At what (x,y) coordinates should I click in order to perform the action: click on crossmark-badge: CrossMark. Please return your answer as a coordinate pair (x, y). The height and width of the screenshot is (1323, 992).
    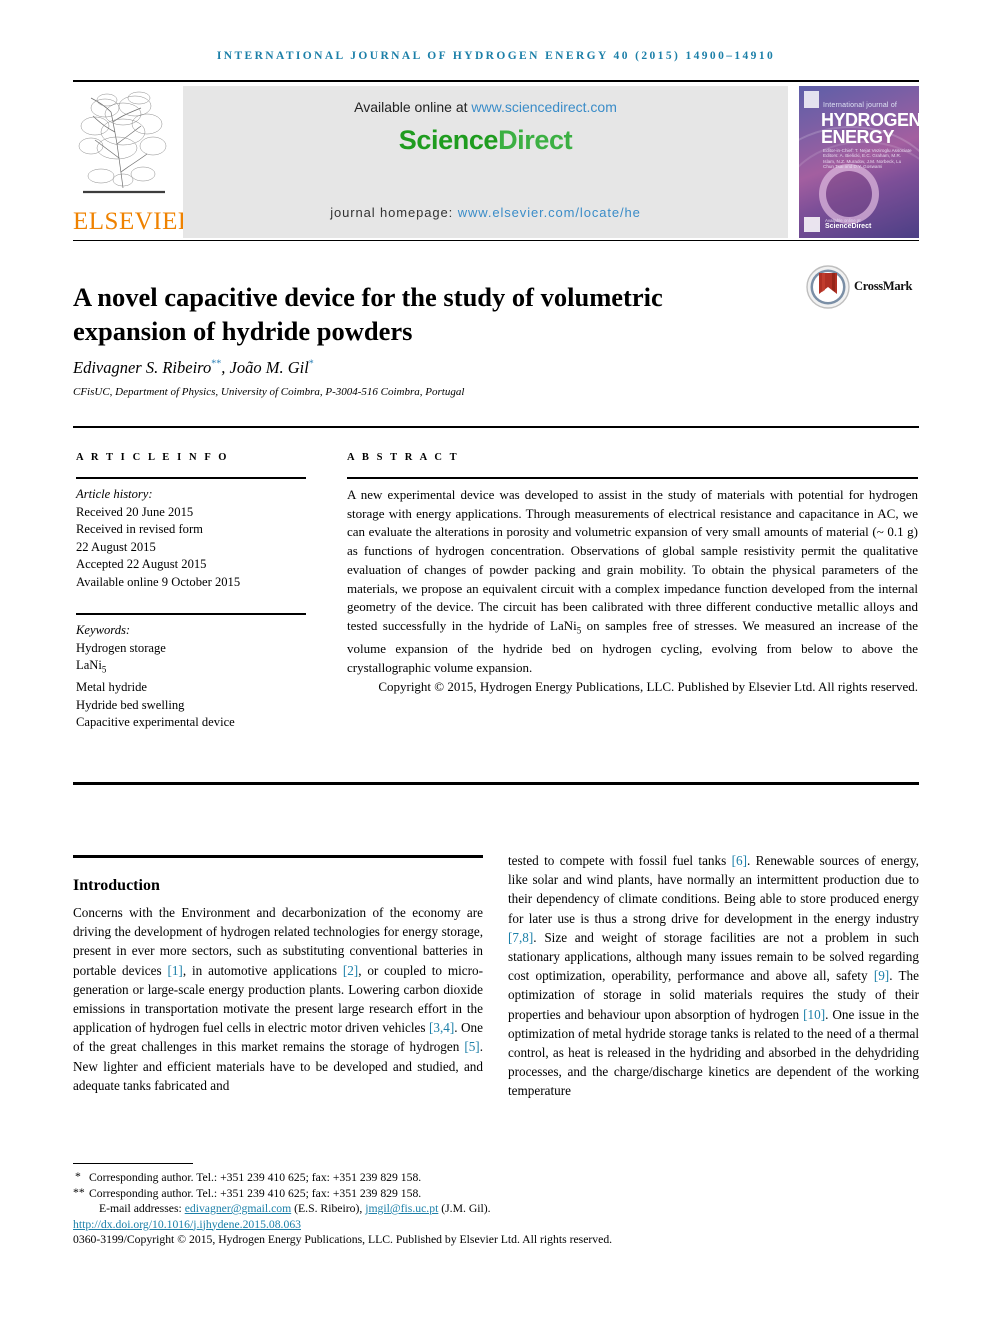
    Looking at the image, I should click on (861, 288).